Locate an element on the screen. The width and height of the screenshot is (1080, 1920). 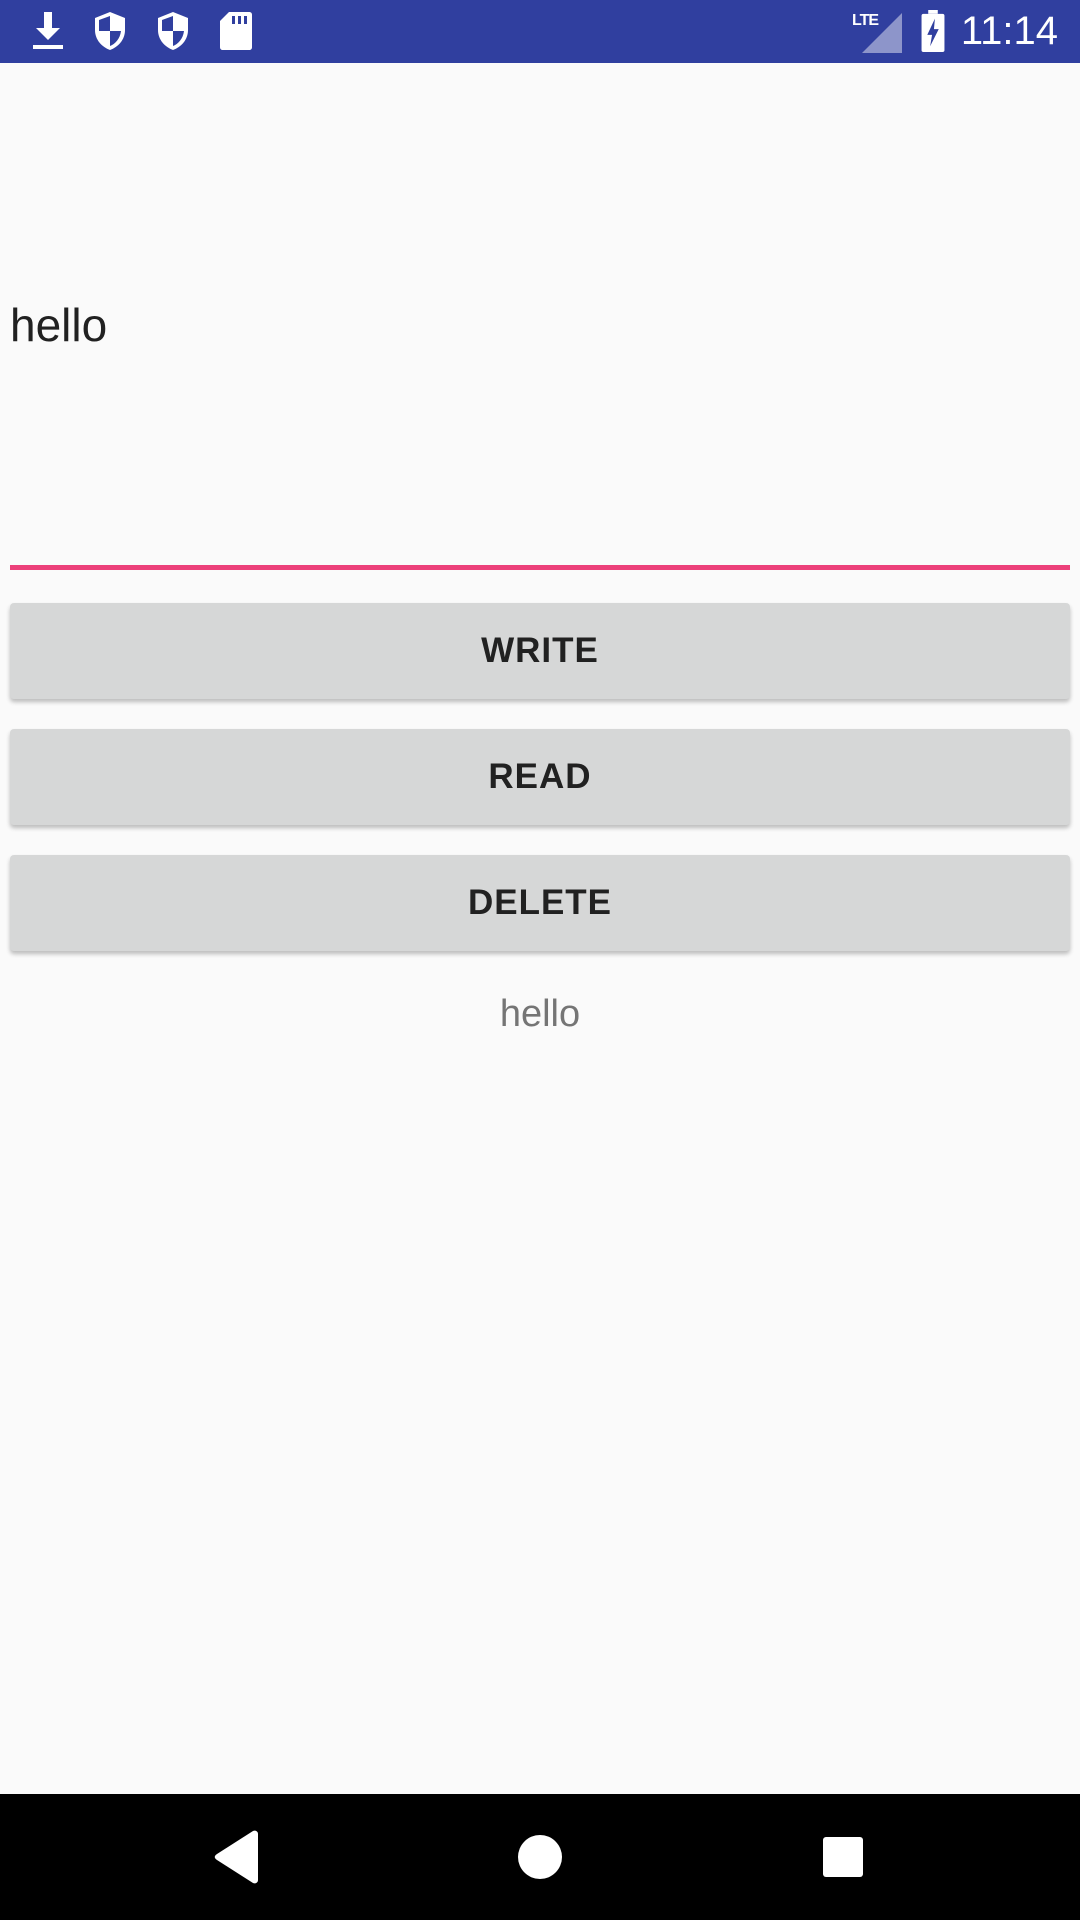
result-text: hello is located at coordinates (540, 1014).